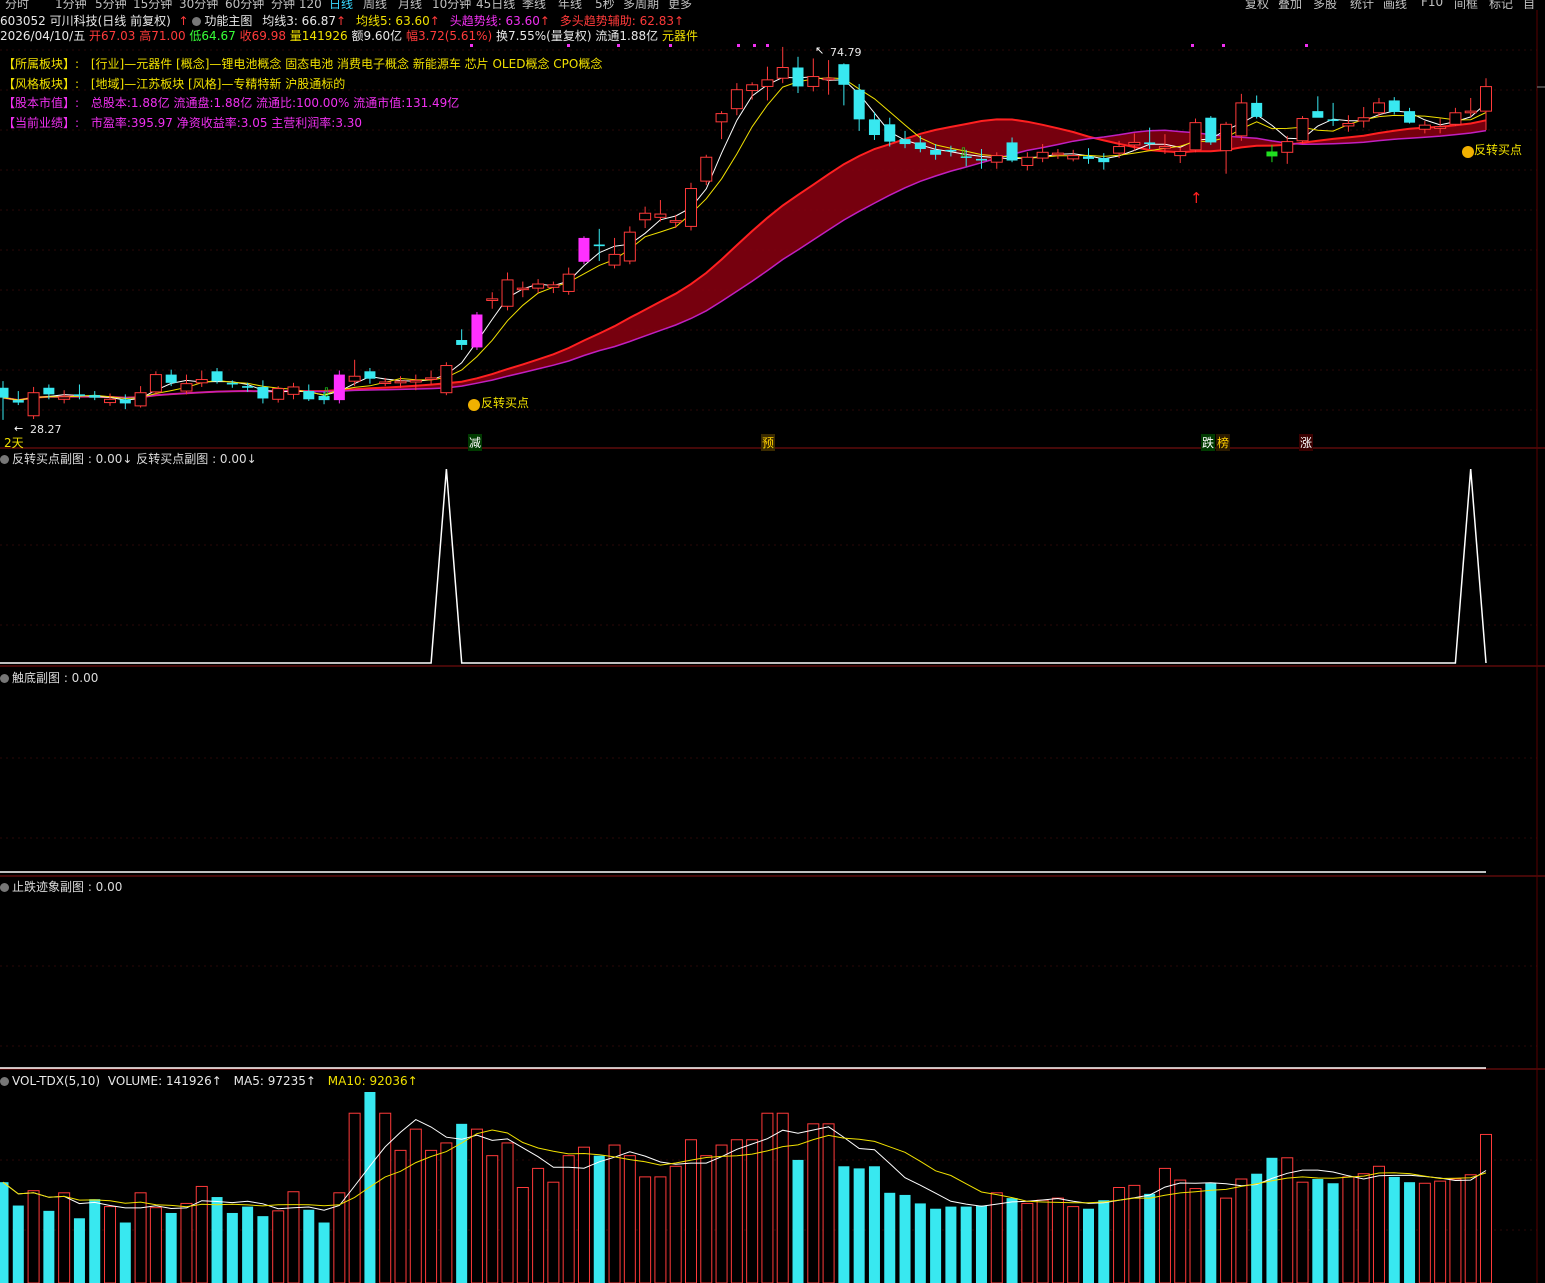  Describe the element at coordinates (1306, 442) in the screenshot. I see `marker-rise: 涨` at that location.